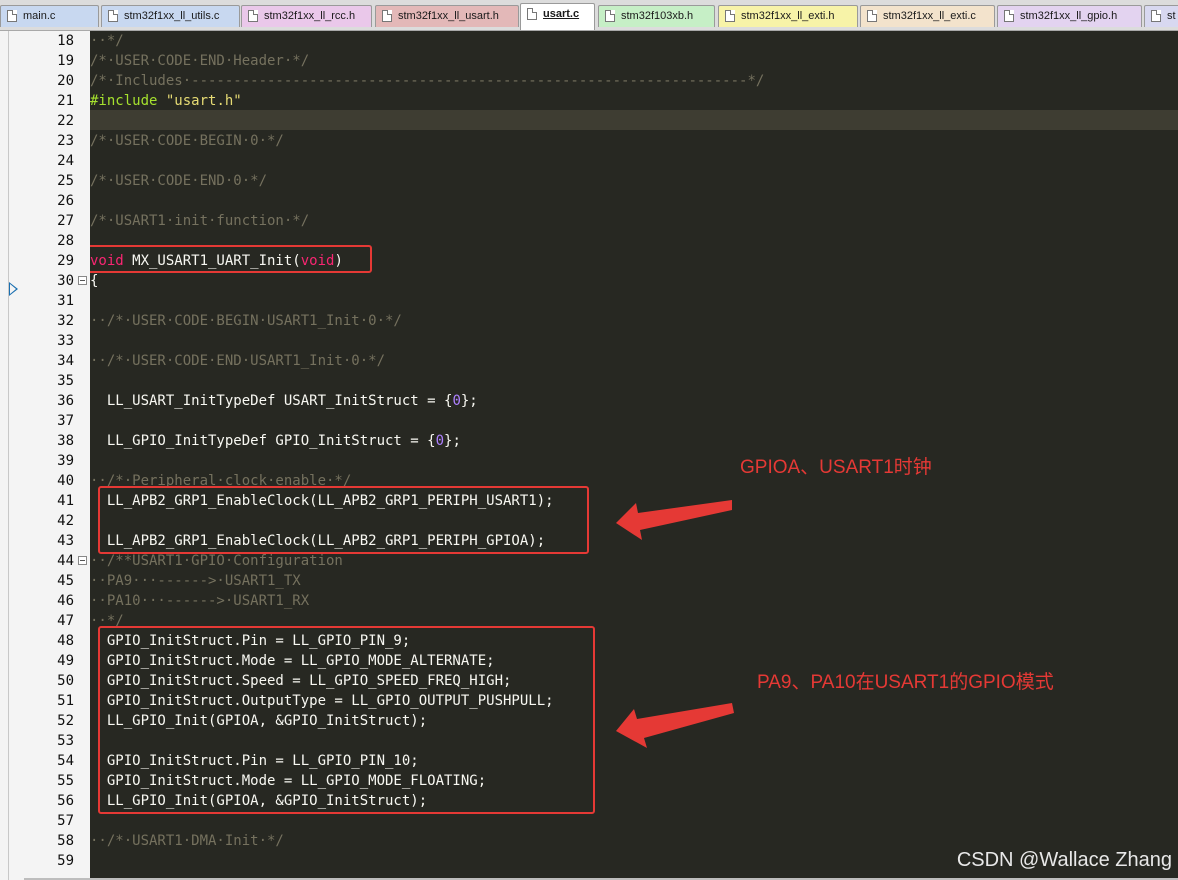  Describe the element at coordinates (199, 61) in the screenshot. I see `code-line: /*·USER·CODE·END·Header·*/` at that location.